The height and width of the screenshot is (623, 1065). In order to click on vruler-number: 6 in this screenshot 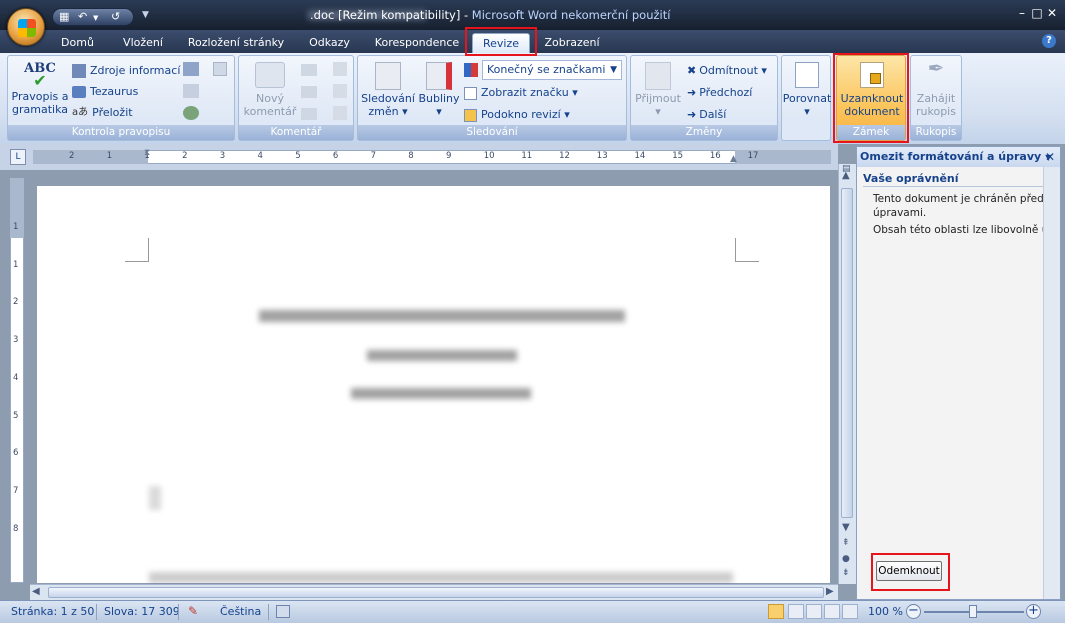, I will do `click(16, 453)`.